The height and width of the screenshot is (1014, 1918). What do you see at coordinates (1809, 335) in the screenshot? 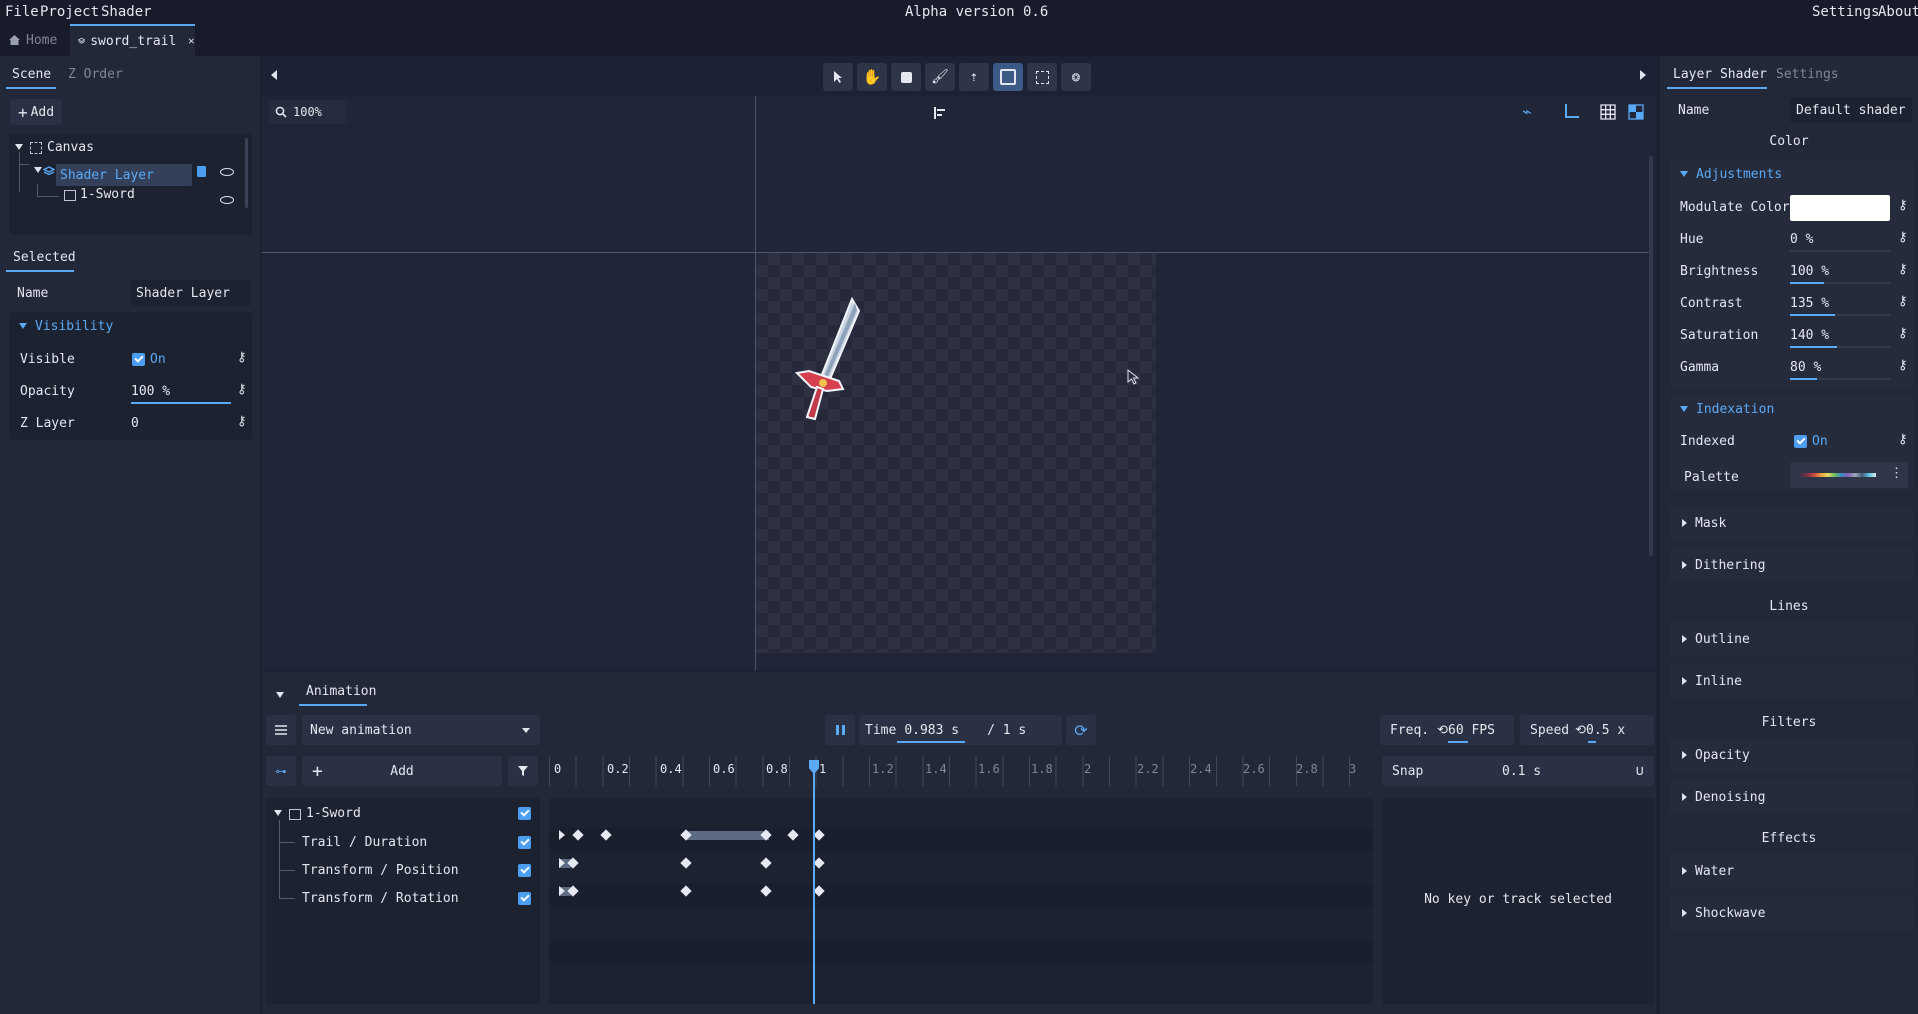
I see `saturation-field: 140 %` at bounding box center [1809, 335].